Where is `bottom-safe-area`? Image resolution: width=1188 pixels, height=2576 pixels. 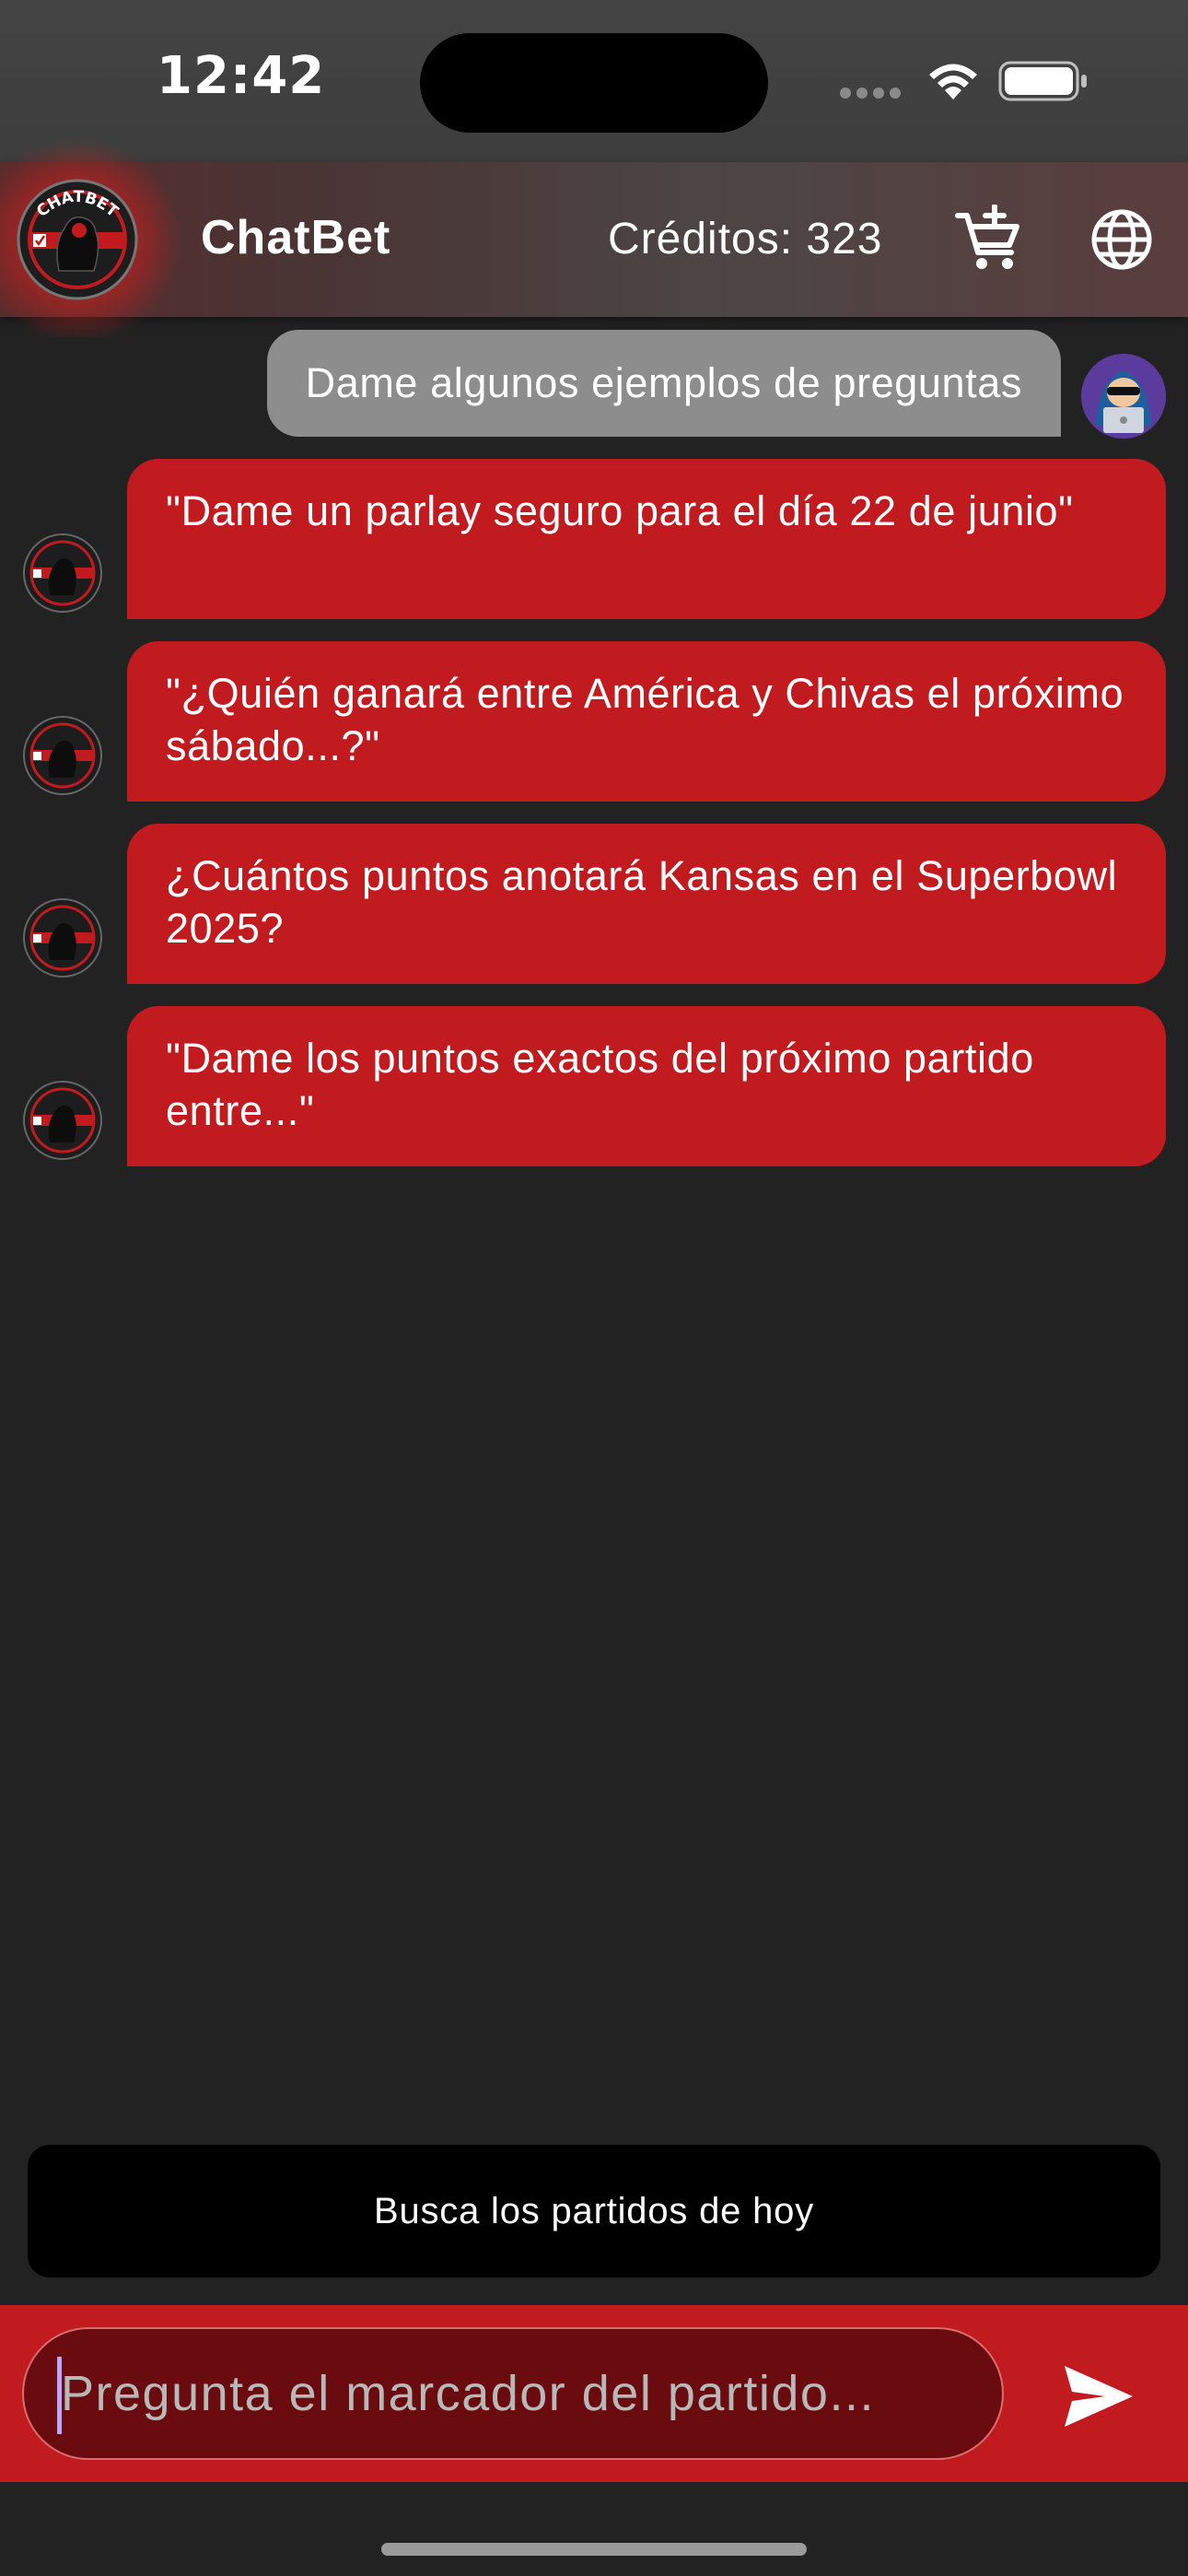 bottom-safe-area is located at coordinates (594, 2529).